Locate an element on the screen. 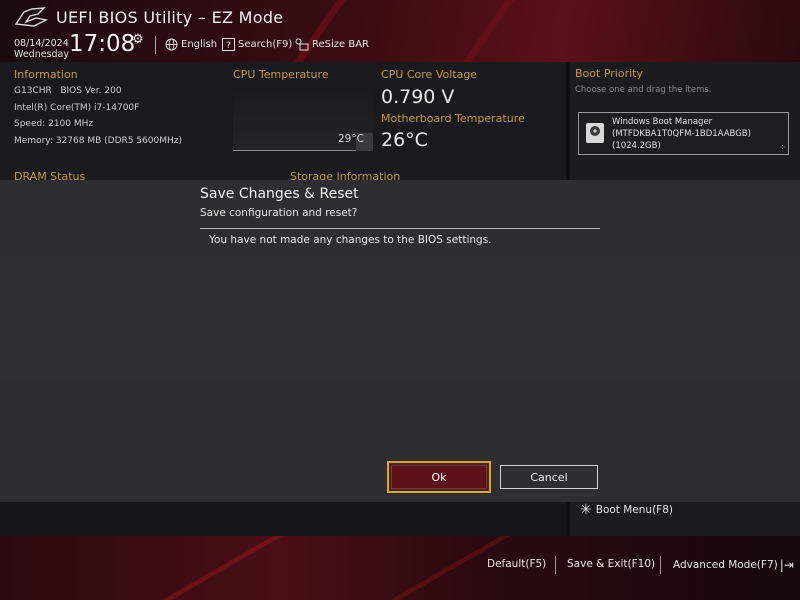  cpu-temperature-baseline is located at coordinates (295, 150).